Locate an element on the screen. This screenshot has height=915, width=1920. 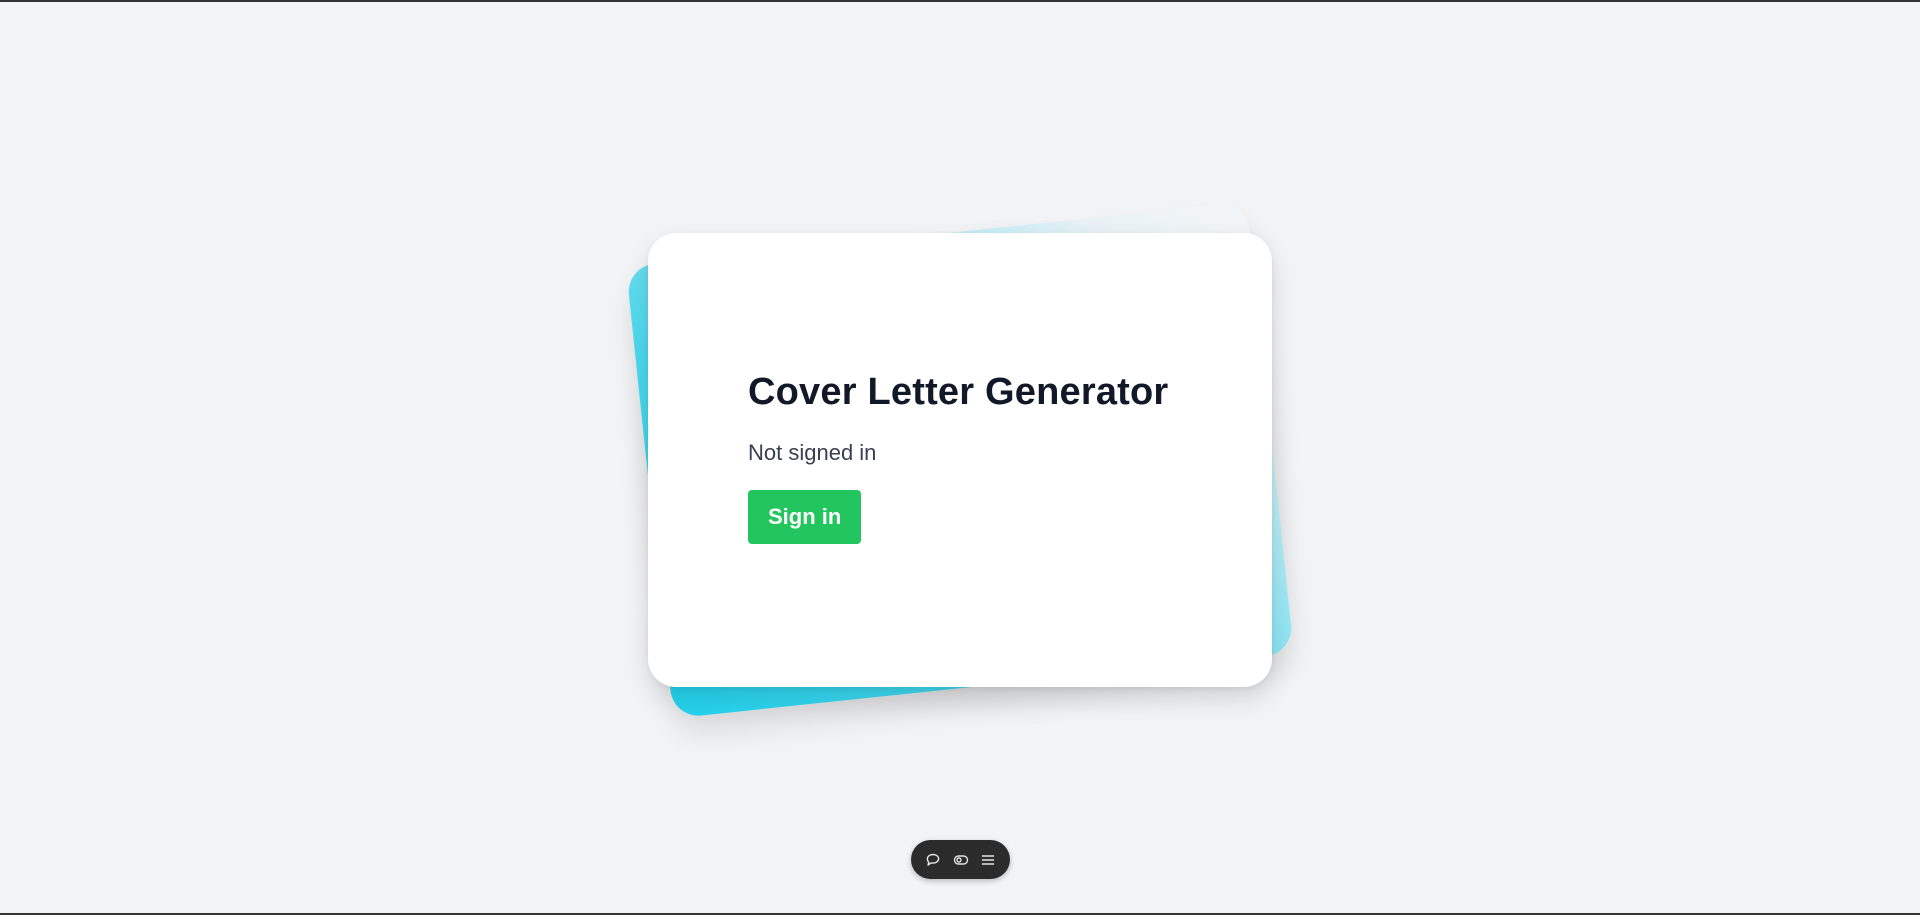
chat-button is located at coordinates (933, 860).